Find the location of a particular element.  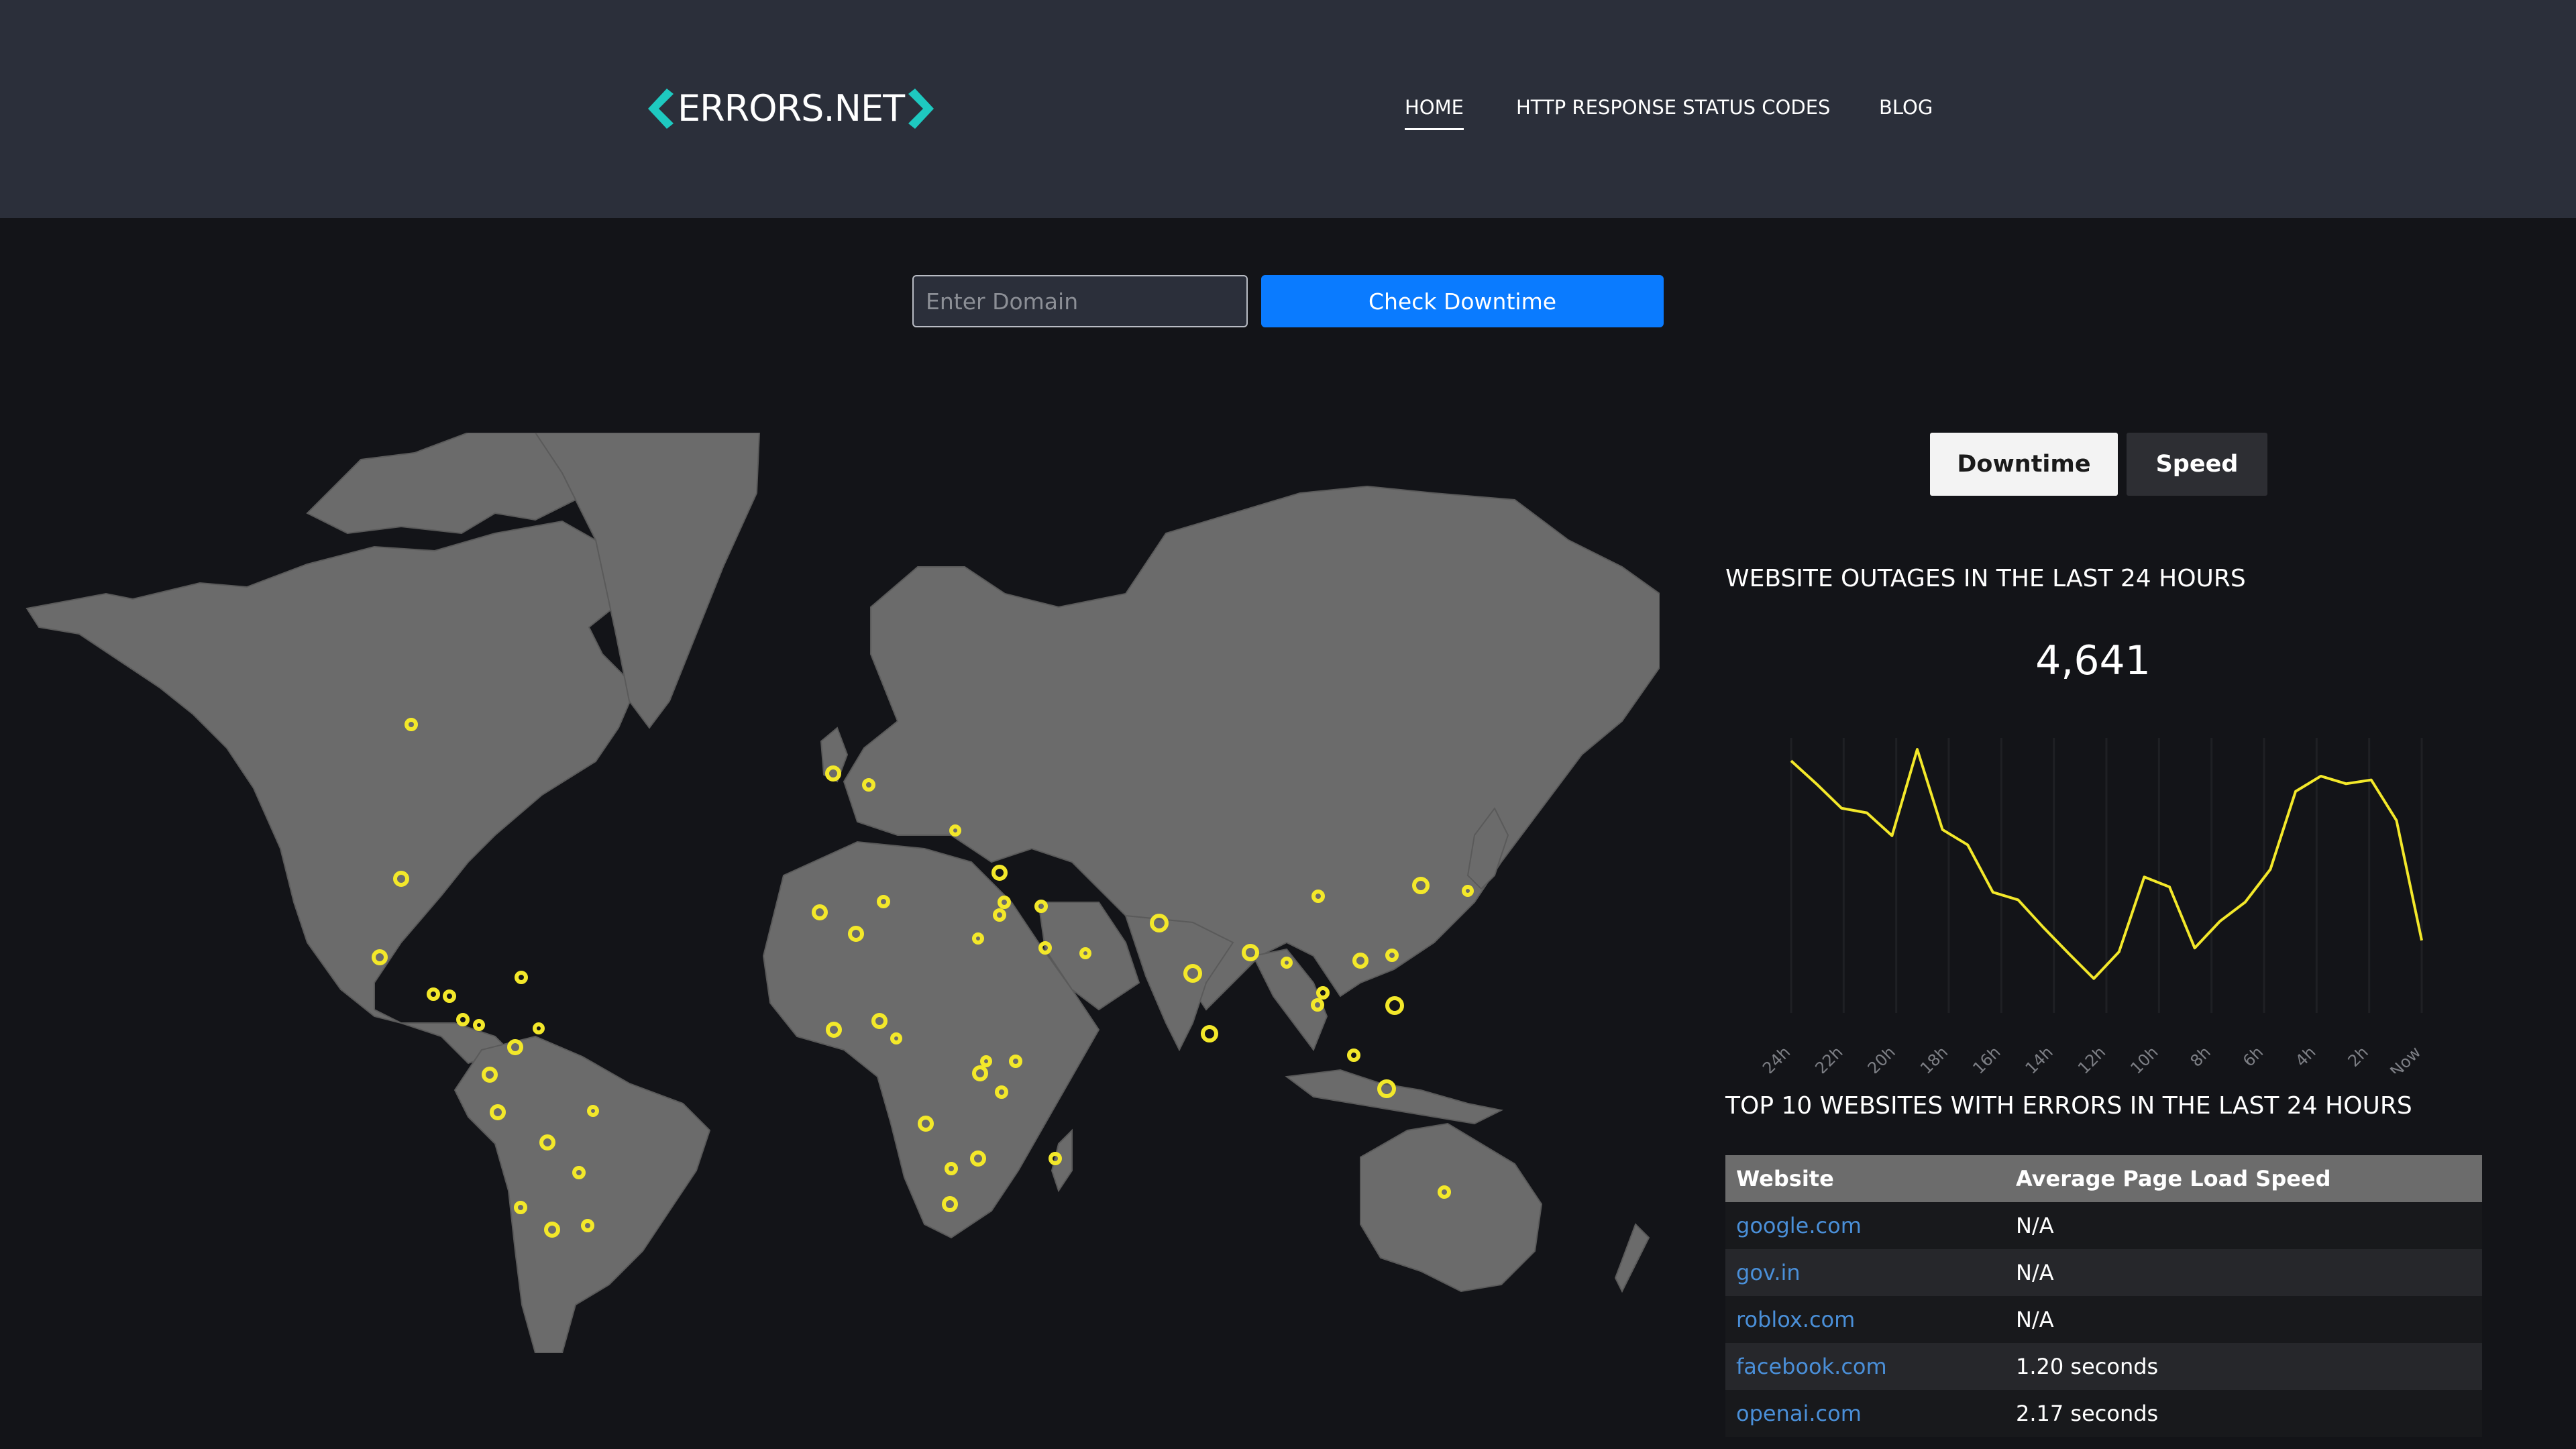

landmass-madagascar is located at coordinates (1062, 1160).